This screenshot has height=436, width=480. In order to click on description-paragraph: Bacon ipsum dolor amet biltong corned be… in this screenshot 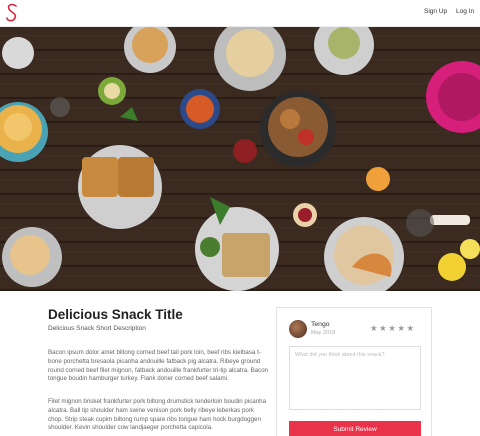, I will do `click(158, 366)`.